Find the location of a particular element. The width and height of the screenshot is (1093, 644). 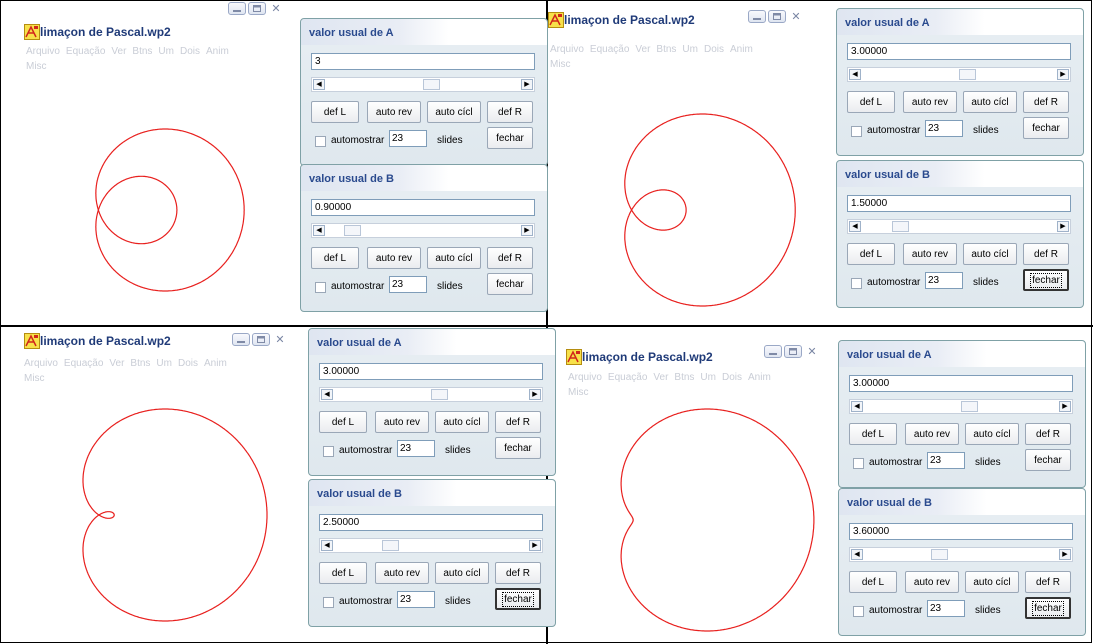

a-value-input: 3 is located at coordinates (423, 61).